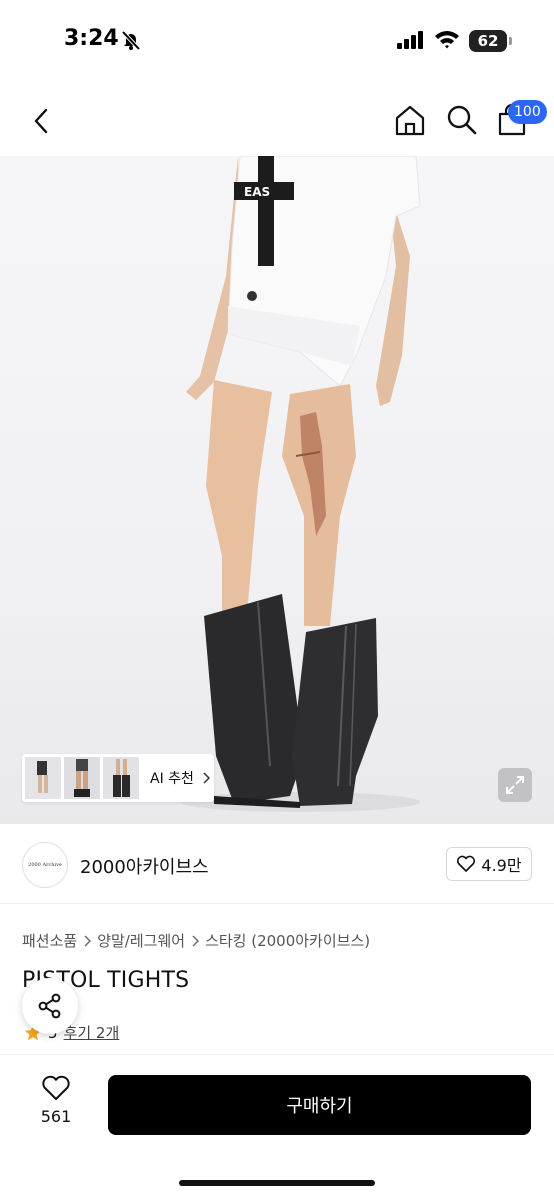 The width and height of the screenshot is (554, 1200). I want to click on buy-button: 구매하기, so click(319, 1105).